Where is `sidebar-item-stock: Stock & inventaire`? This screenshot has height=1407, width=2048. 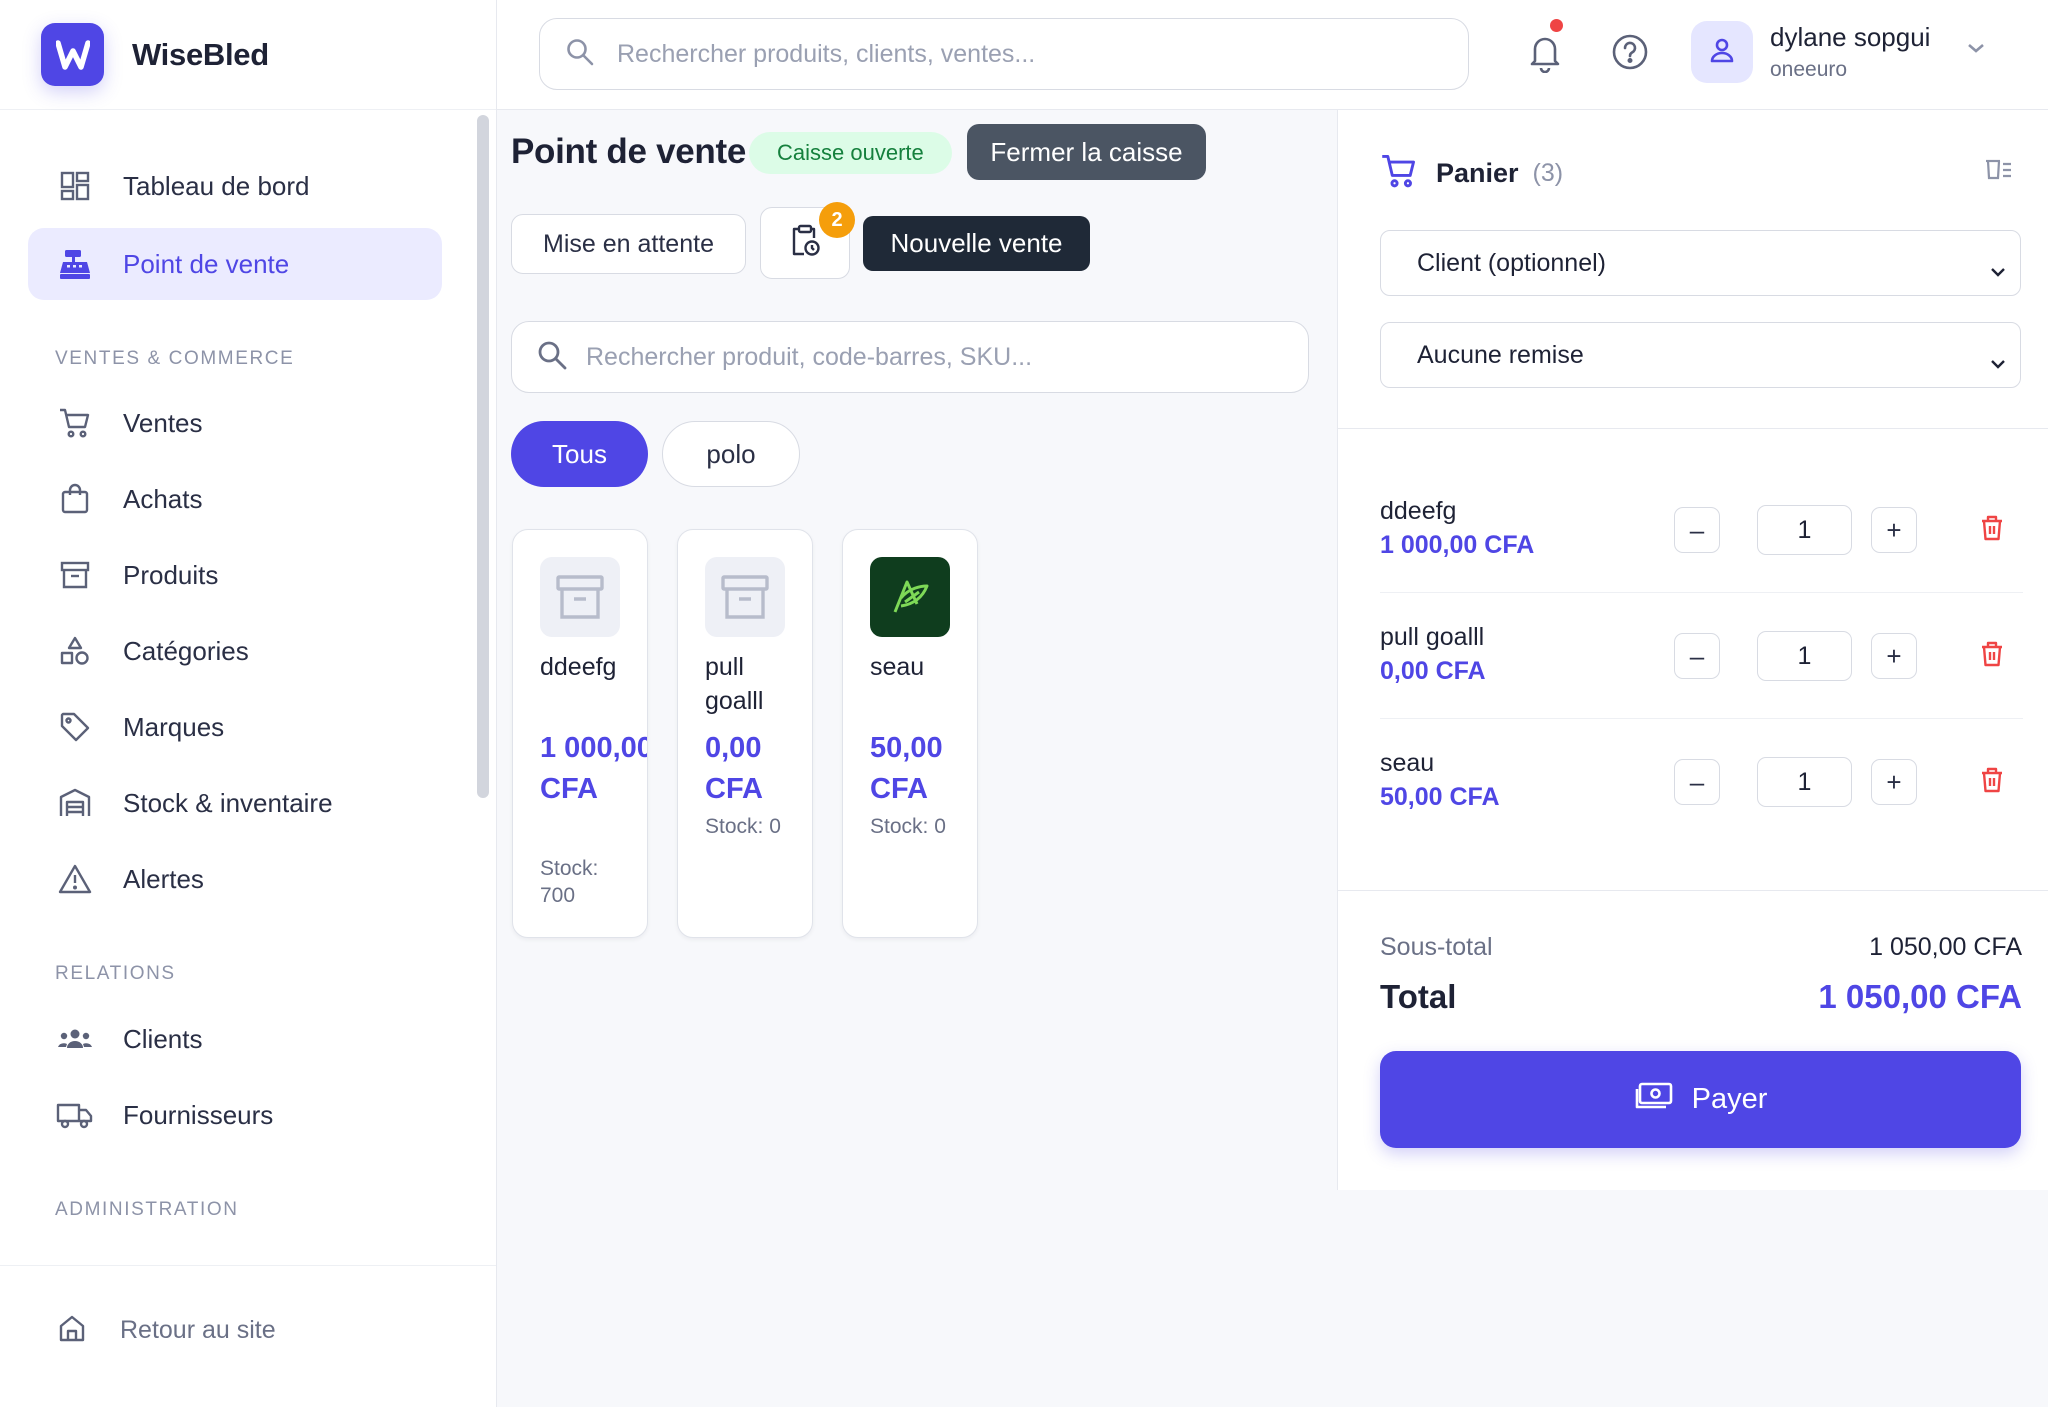 sidebar-item-stock: Stock & inventaire is located at coordinates (235, 803).